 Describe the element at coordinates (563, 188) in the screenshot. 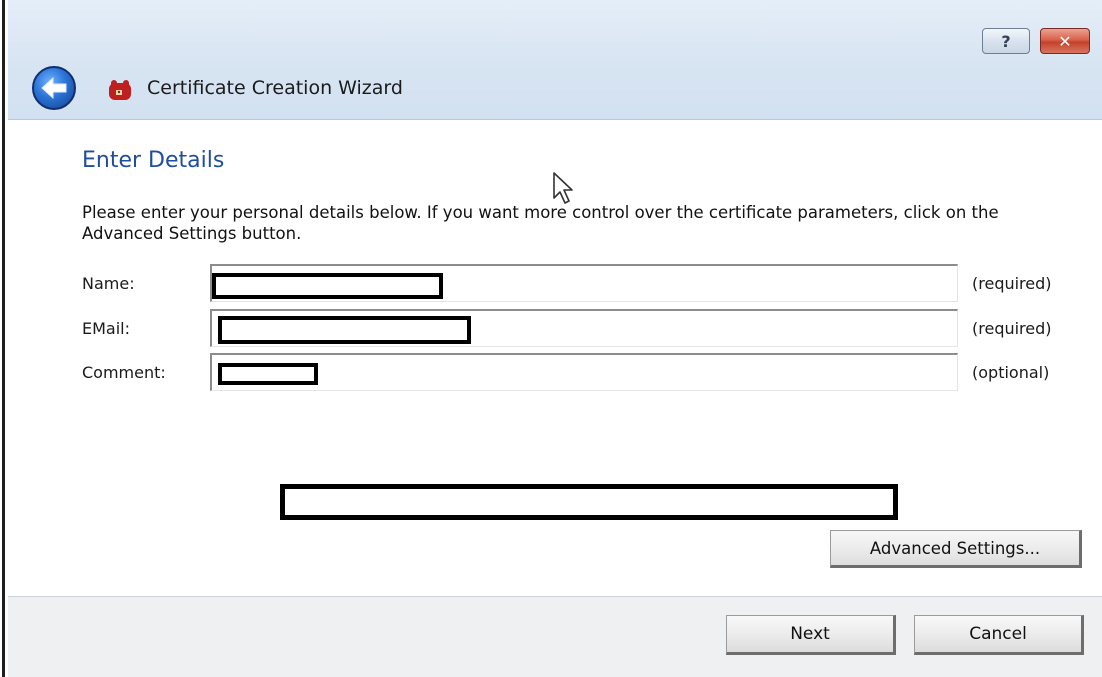

I see `mouse-cursor-icon` at that location.